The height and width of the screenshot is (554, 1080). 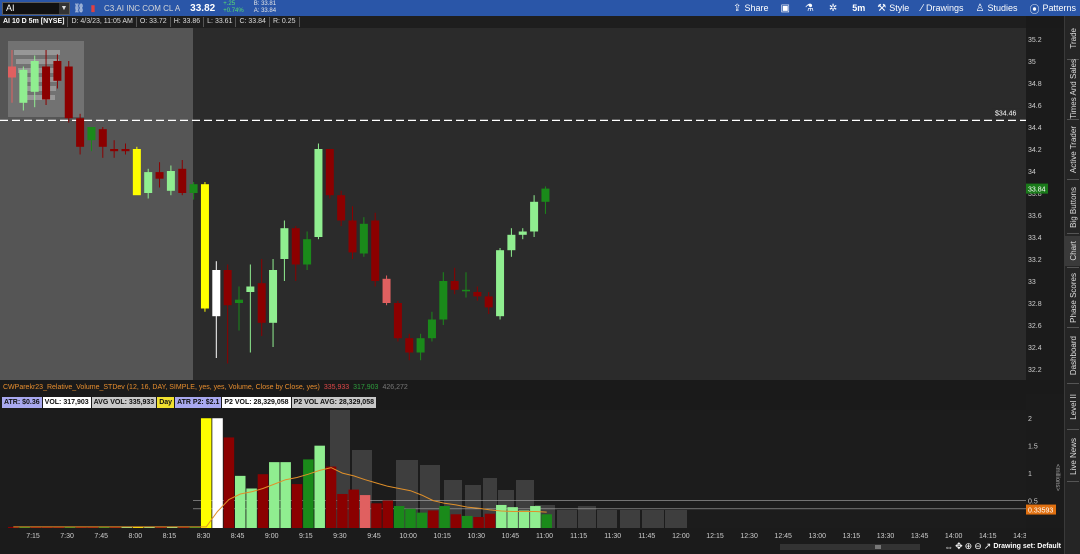 What do you see at coordinates (1072, 407) in the screenshot?
I see `sidebar-tab-level-ii: Level II` at bounding box center [1072, 407].